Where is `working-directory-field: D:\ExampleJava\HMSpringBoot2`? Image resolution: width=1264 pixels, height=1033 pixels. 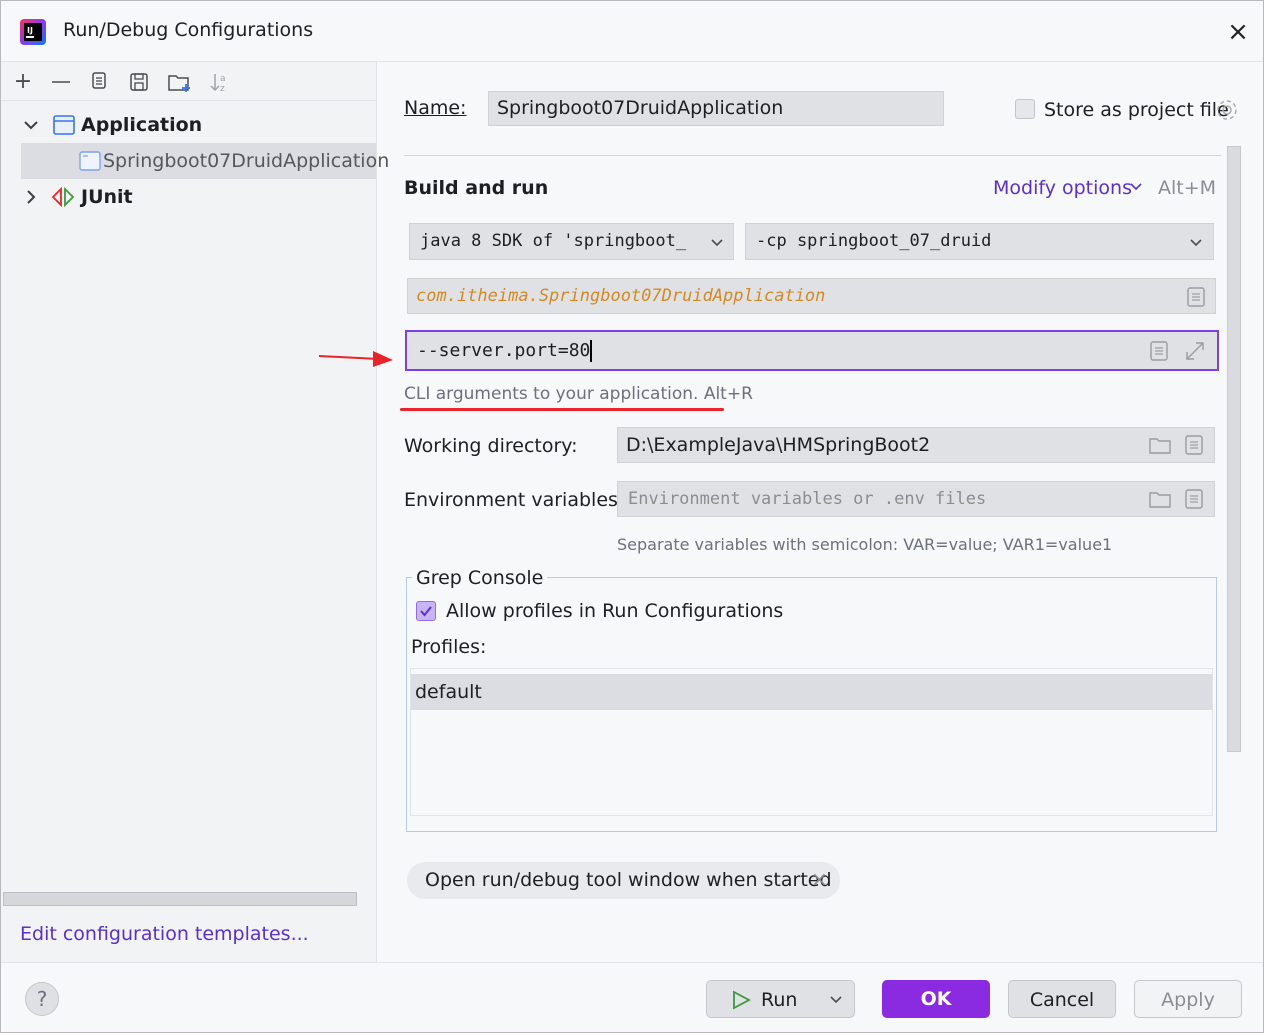 working-directory-field: D:\ExampleJava\HMSpringBoot2 is located at coordinates (916, 445).